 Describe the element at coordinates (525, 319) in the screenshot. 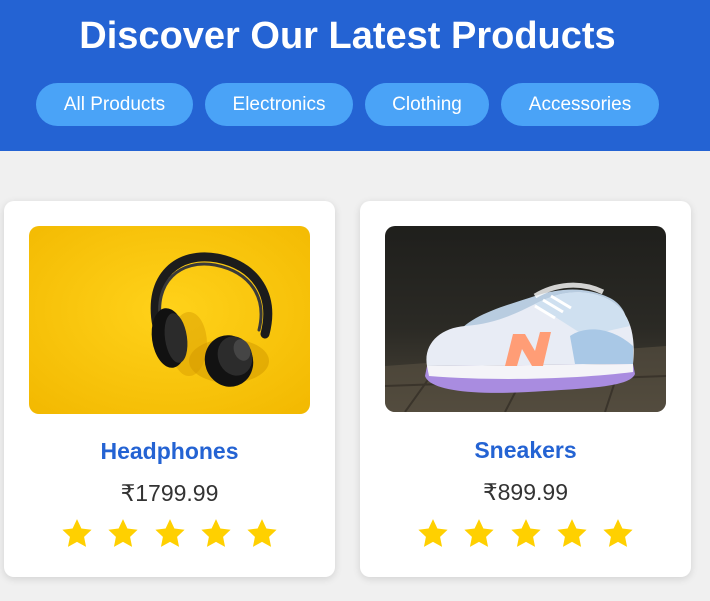

I see `sneakers-image` at that location.